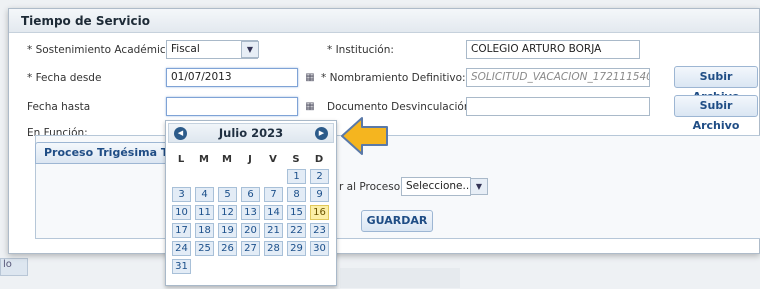 The width and height of the screenshot is (760, 289). What do you see at coordinates (232, 106) in the screenshot?
I see `fecha-hasta-field` at bounding box center [232, 106].